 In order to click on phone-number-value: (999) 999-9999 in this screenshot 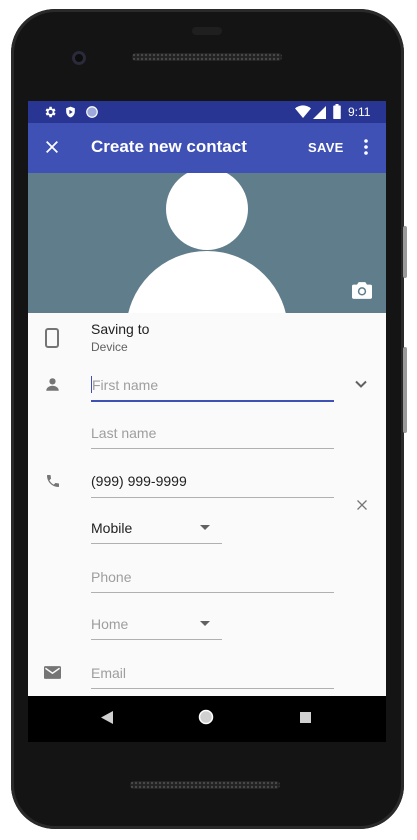, I will do `click(139, 481)`.